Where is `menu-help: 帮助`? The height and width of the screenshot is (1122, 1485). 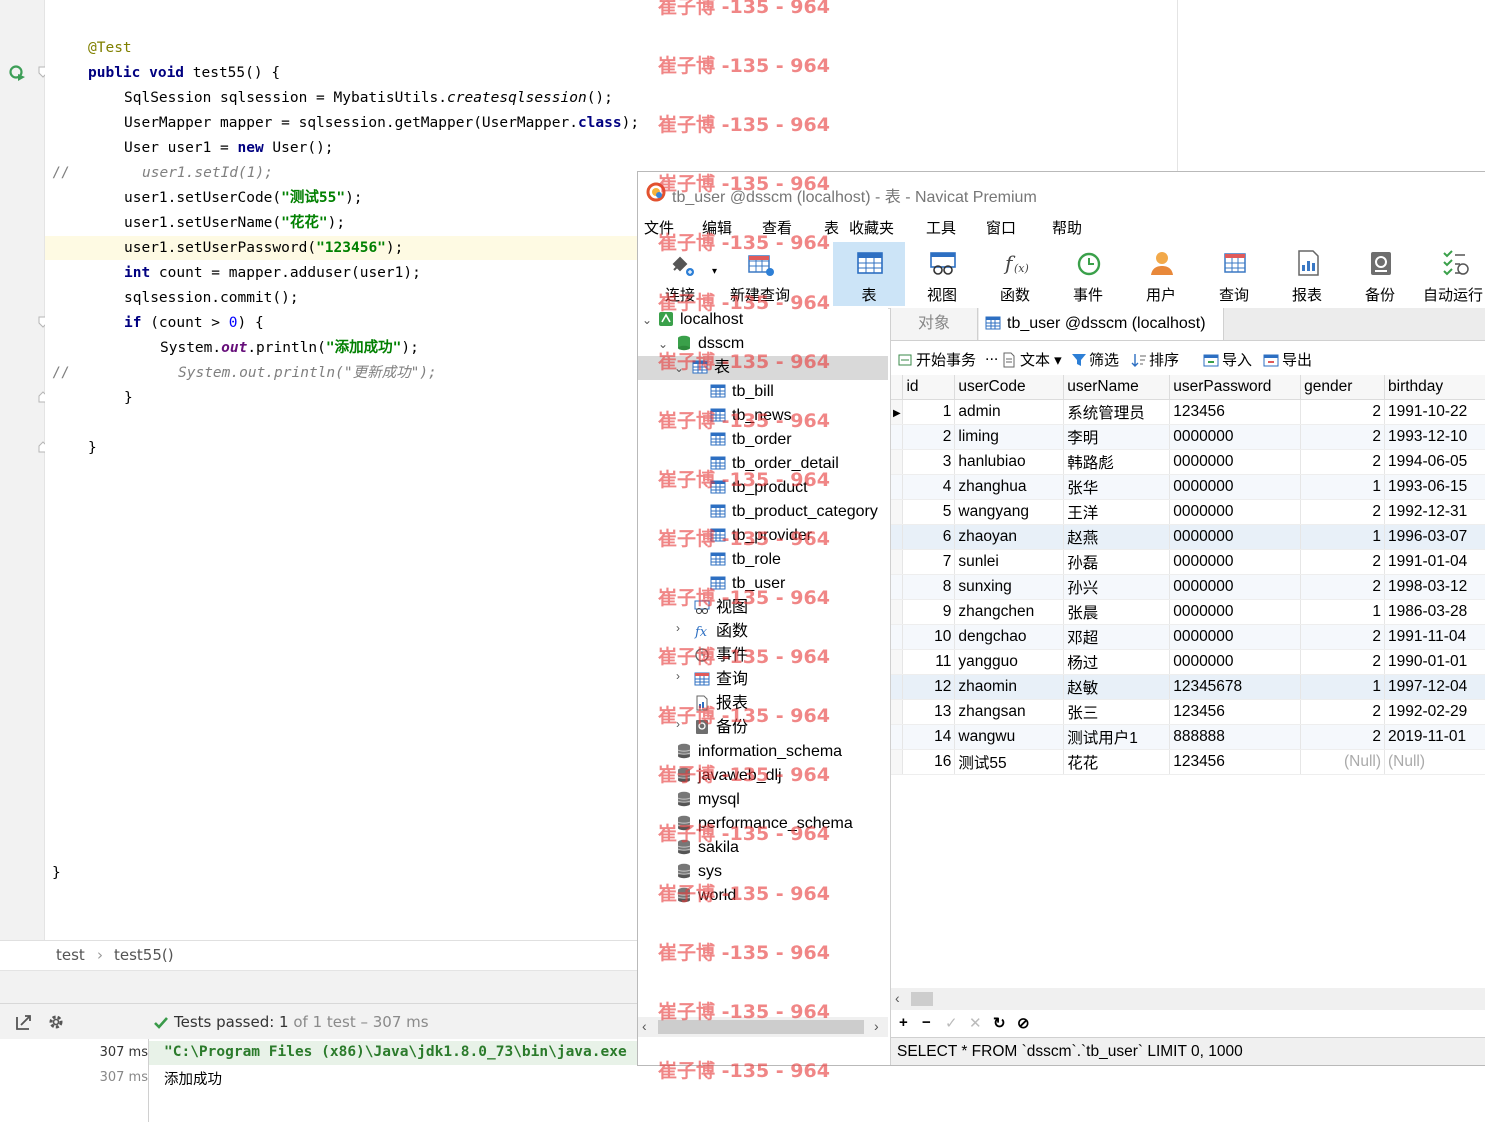 menu-help: 帮助 is located at coordinates (1067, 227).